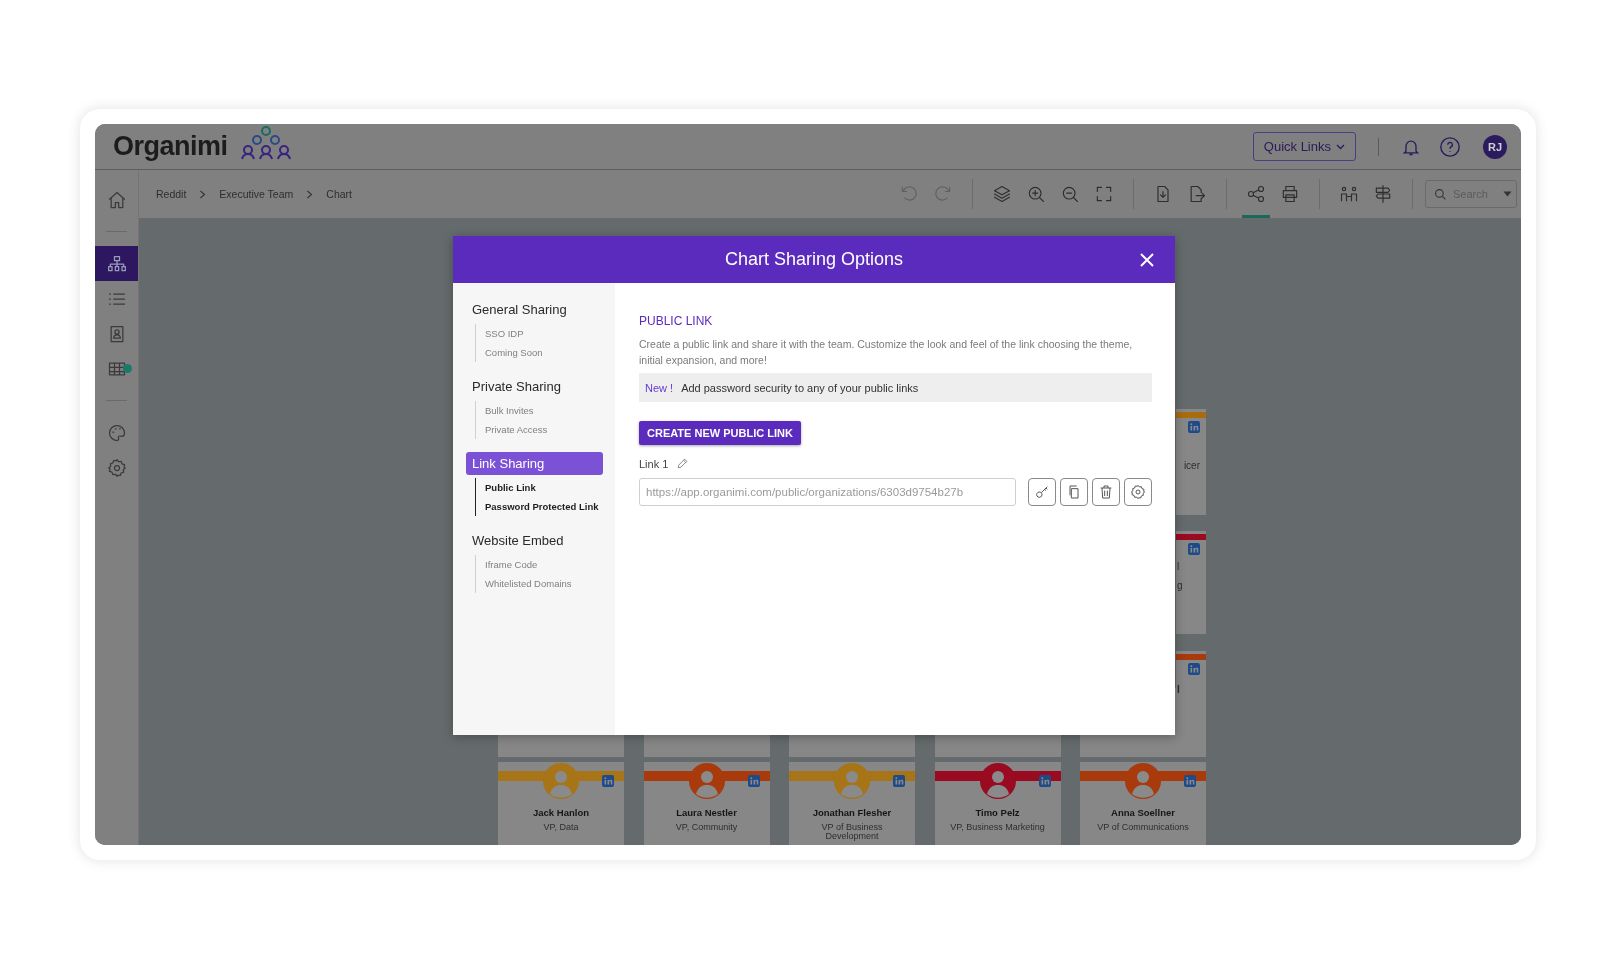 The image size is (1616, 968). I want to click on breadcrumb-link: Reddit, so click(171, 194).